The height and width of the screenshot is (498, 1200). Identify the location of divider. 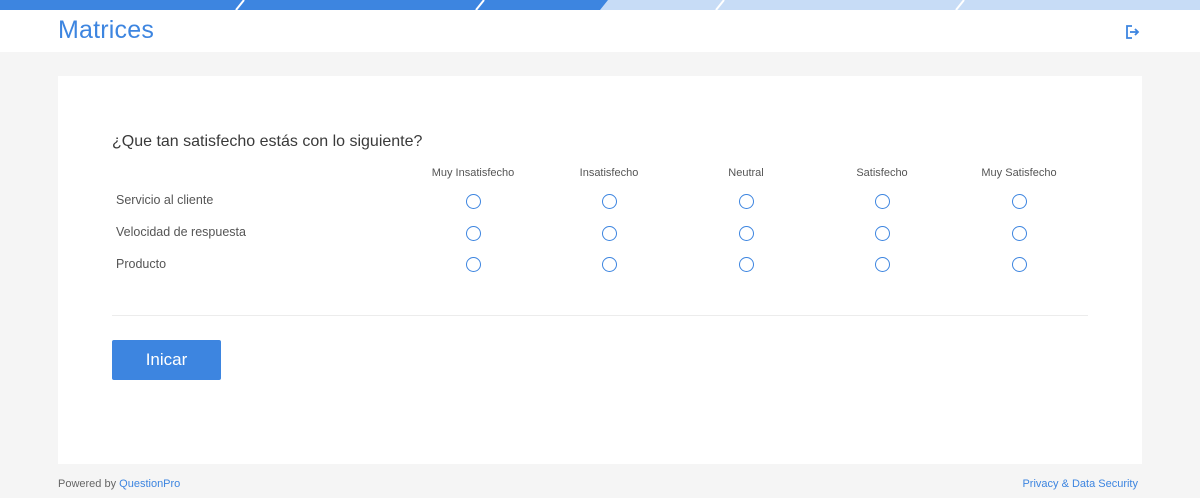
(600, 315).